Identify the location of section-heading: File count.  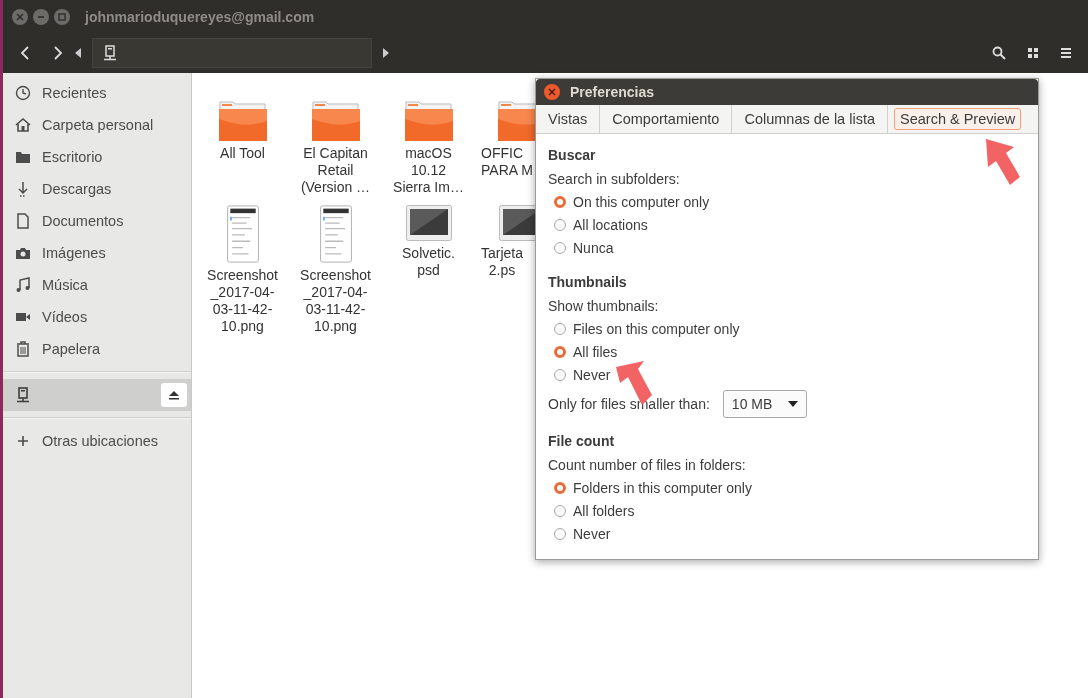
(582, 441).